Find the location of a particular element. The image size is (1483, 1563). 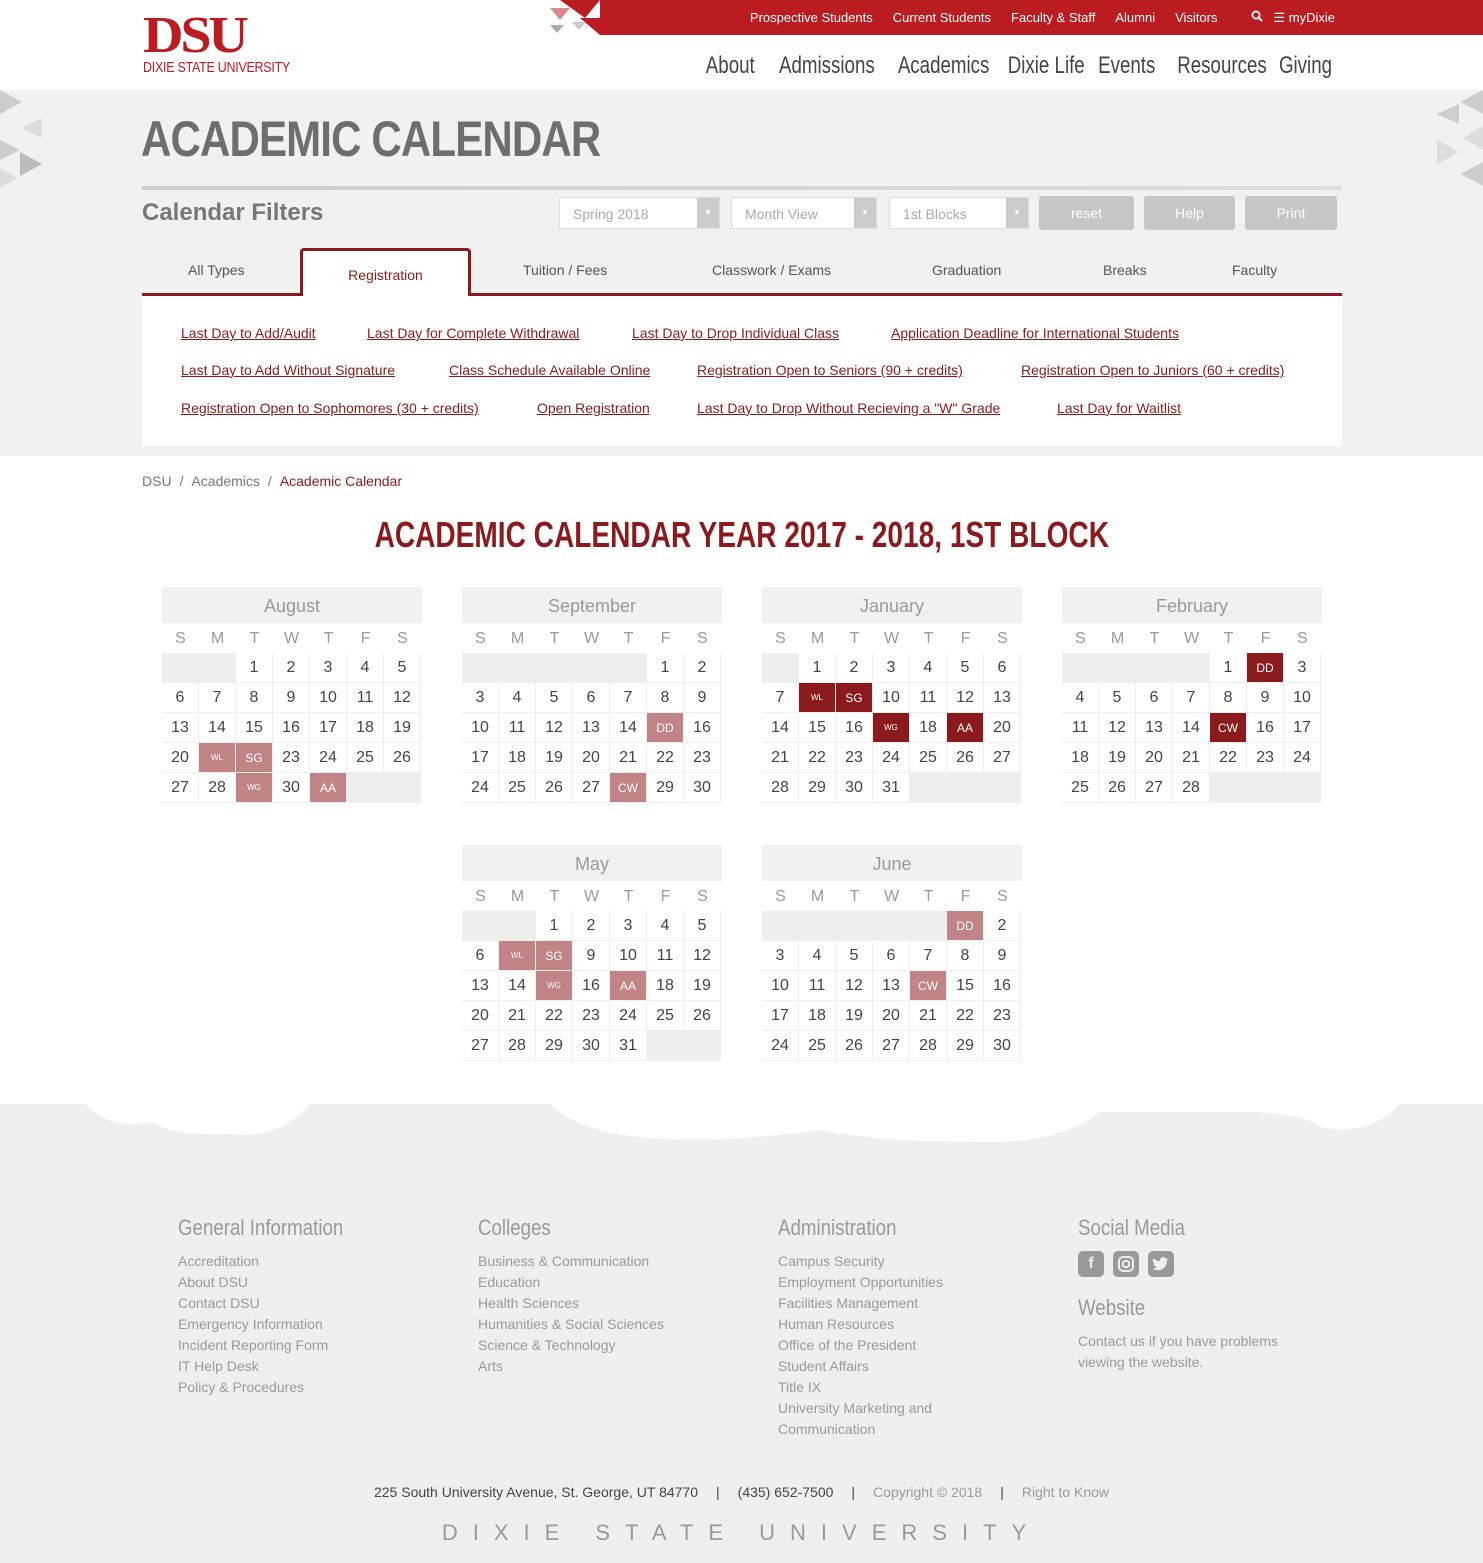

footer-link: Office of the President is located at coordinates (860, 1345).